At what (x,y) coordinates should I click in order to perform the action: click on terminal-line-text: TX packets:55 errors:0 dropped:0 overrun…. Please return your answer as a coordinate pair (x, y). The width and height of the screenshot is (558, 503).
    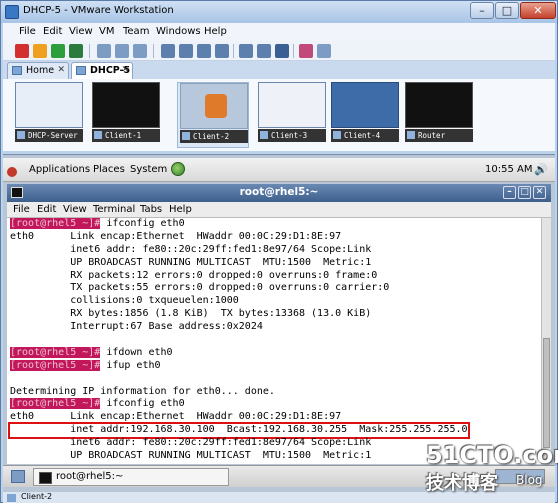
    Looking at the image, I should click on (200, 288).